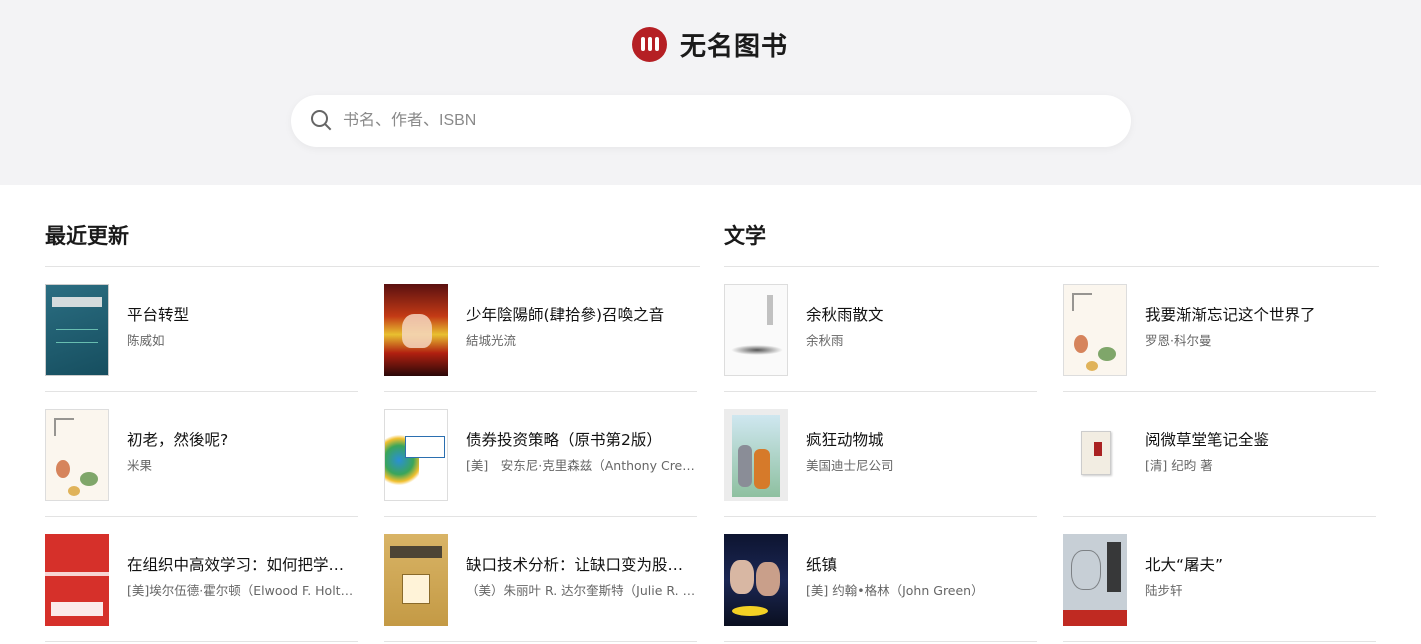 The width and height of the screenshot is (1421, 644). Describe the element at coordinates (880, 329) in the screenshot. I see `book-item: 余秋雨散文 余秋雨` at that location.